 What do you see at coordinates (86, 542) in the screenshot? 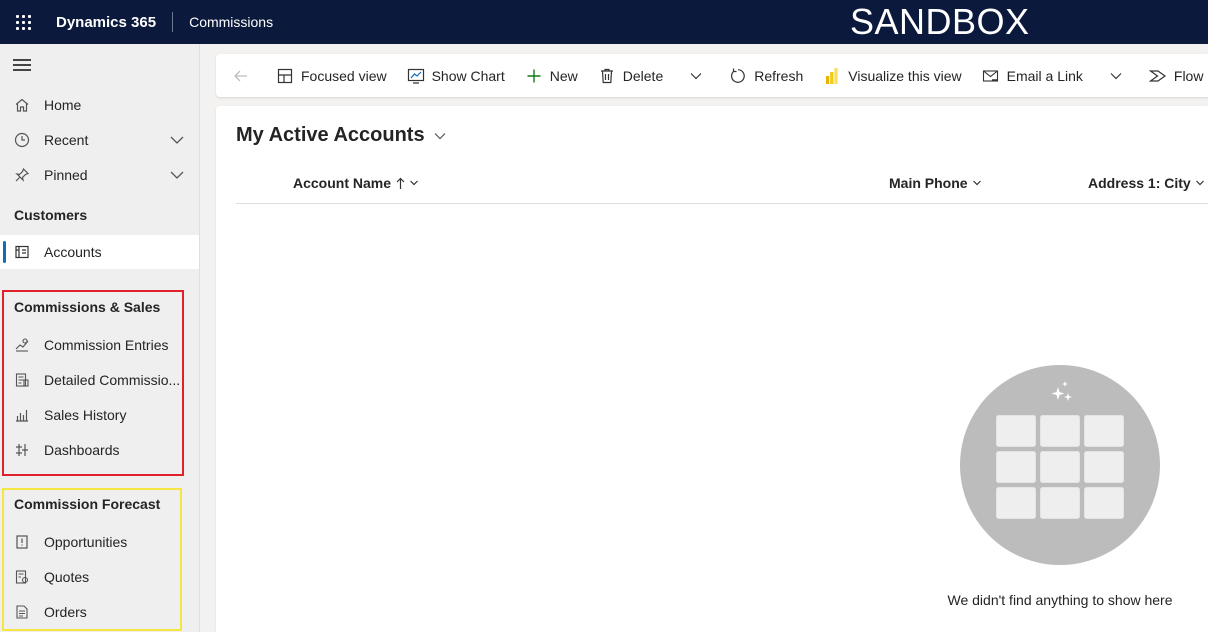
I see `sidebar-item-label: Opportunities` at bounding box center [86, 542].